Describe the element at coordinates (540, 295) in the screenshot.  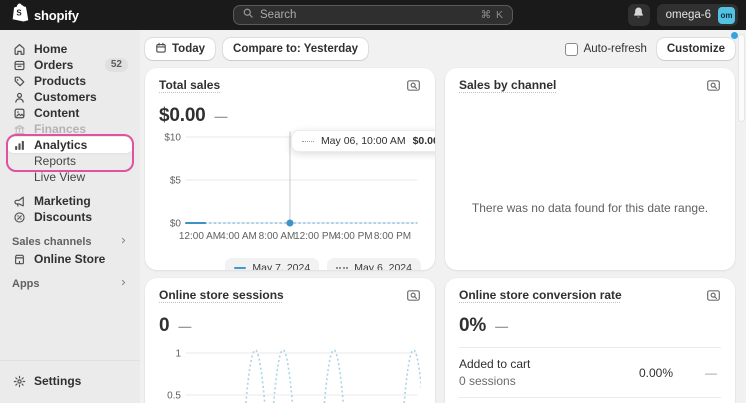
I see `card-title: Online store conversion rate` at that location.